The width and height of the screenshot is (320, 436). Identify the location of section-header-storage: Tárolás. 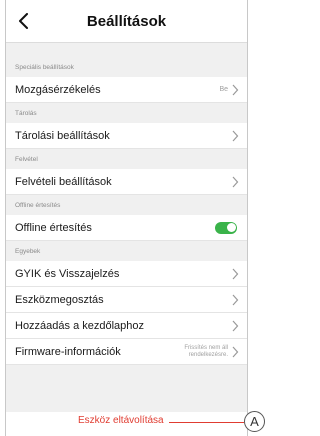
(126, 113).